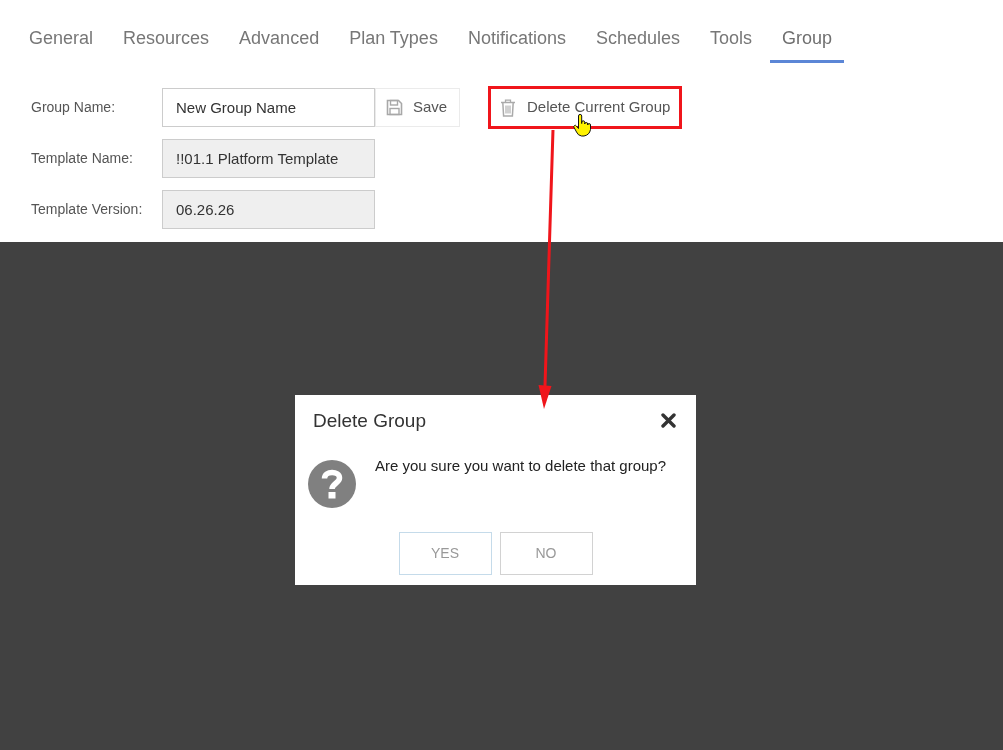  I want to click on field-label: Template Version:, so click(87, 209).